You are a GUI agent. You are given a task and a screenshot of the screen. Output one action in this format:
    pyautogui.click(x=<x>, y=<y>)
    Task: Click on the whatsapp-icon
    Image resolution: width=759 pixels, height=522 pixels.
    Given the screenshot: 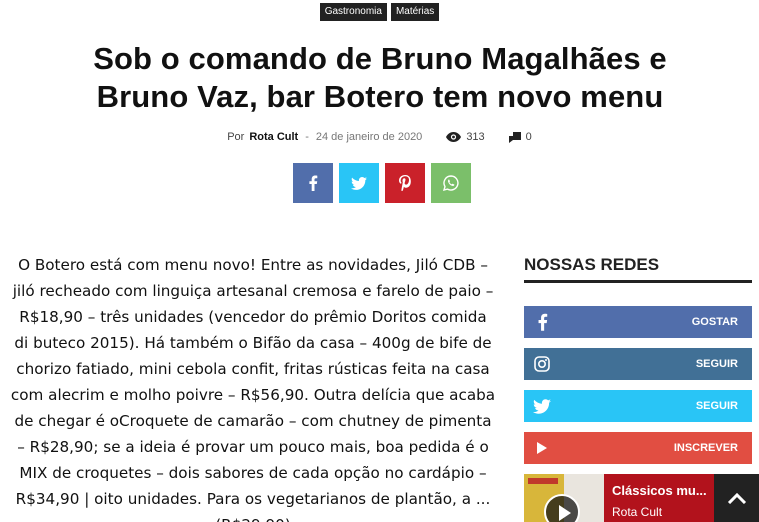 What is the action you would take?
    pyautogui.click(x=451, y=183)
    